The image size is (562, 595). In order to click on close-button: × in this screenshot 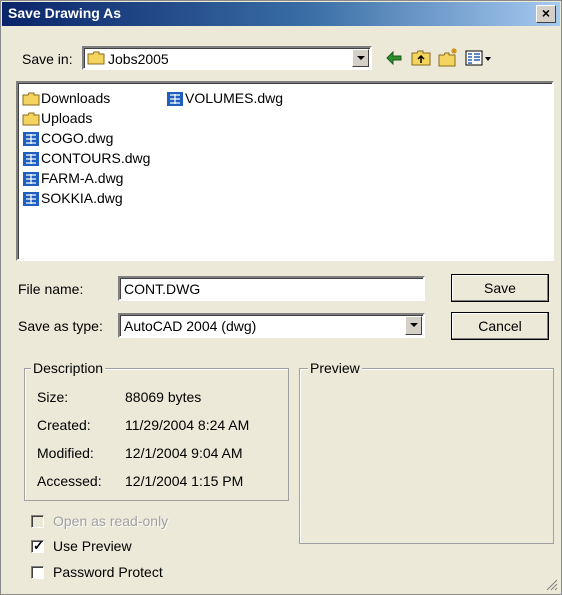, I will do `click(546, 14)`.